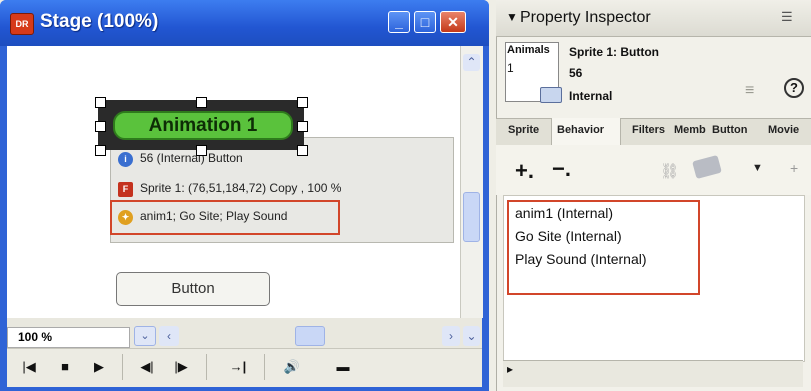 The height and width of the screenshot is (391, 811). I want to click on minimize-button: _, so click(399, 22).